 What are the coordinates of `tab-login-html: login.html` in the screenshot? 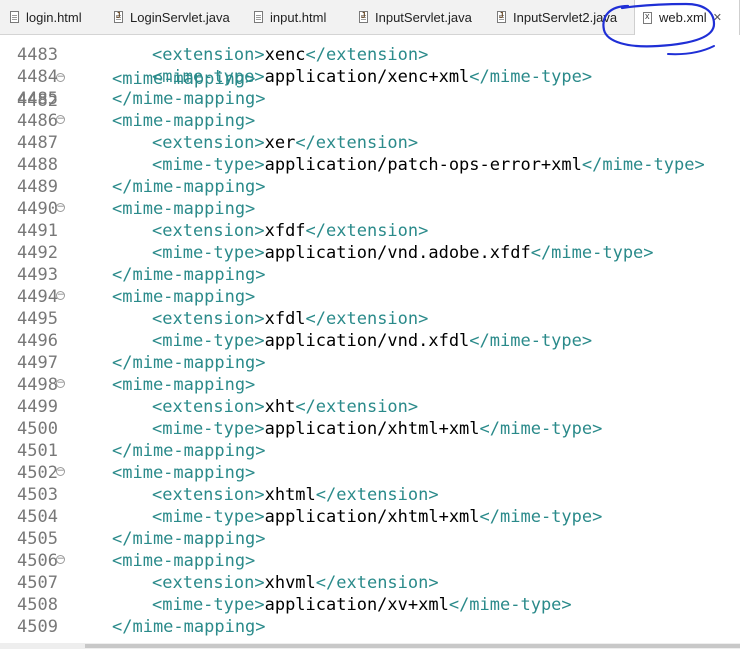 It's located at (60, 17).